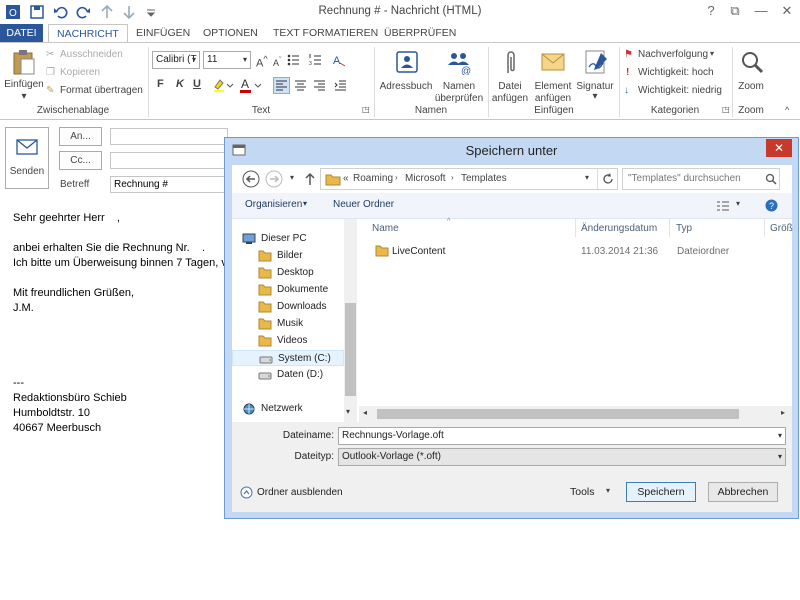 The height and width of the screenshot is (600, 800). I want to click on paste-button: Einfügen ▾, so click(24, 75).